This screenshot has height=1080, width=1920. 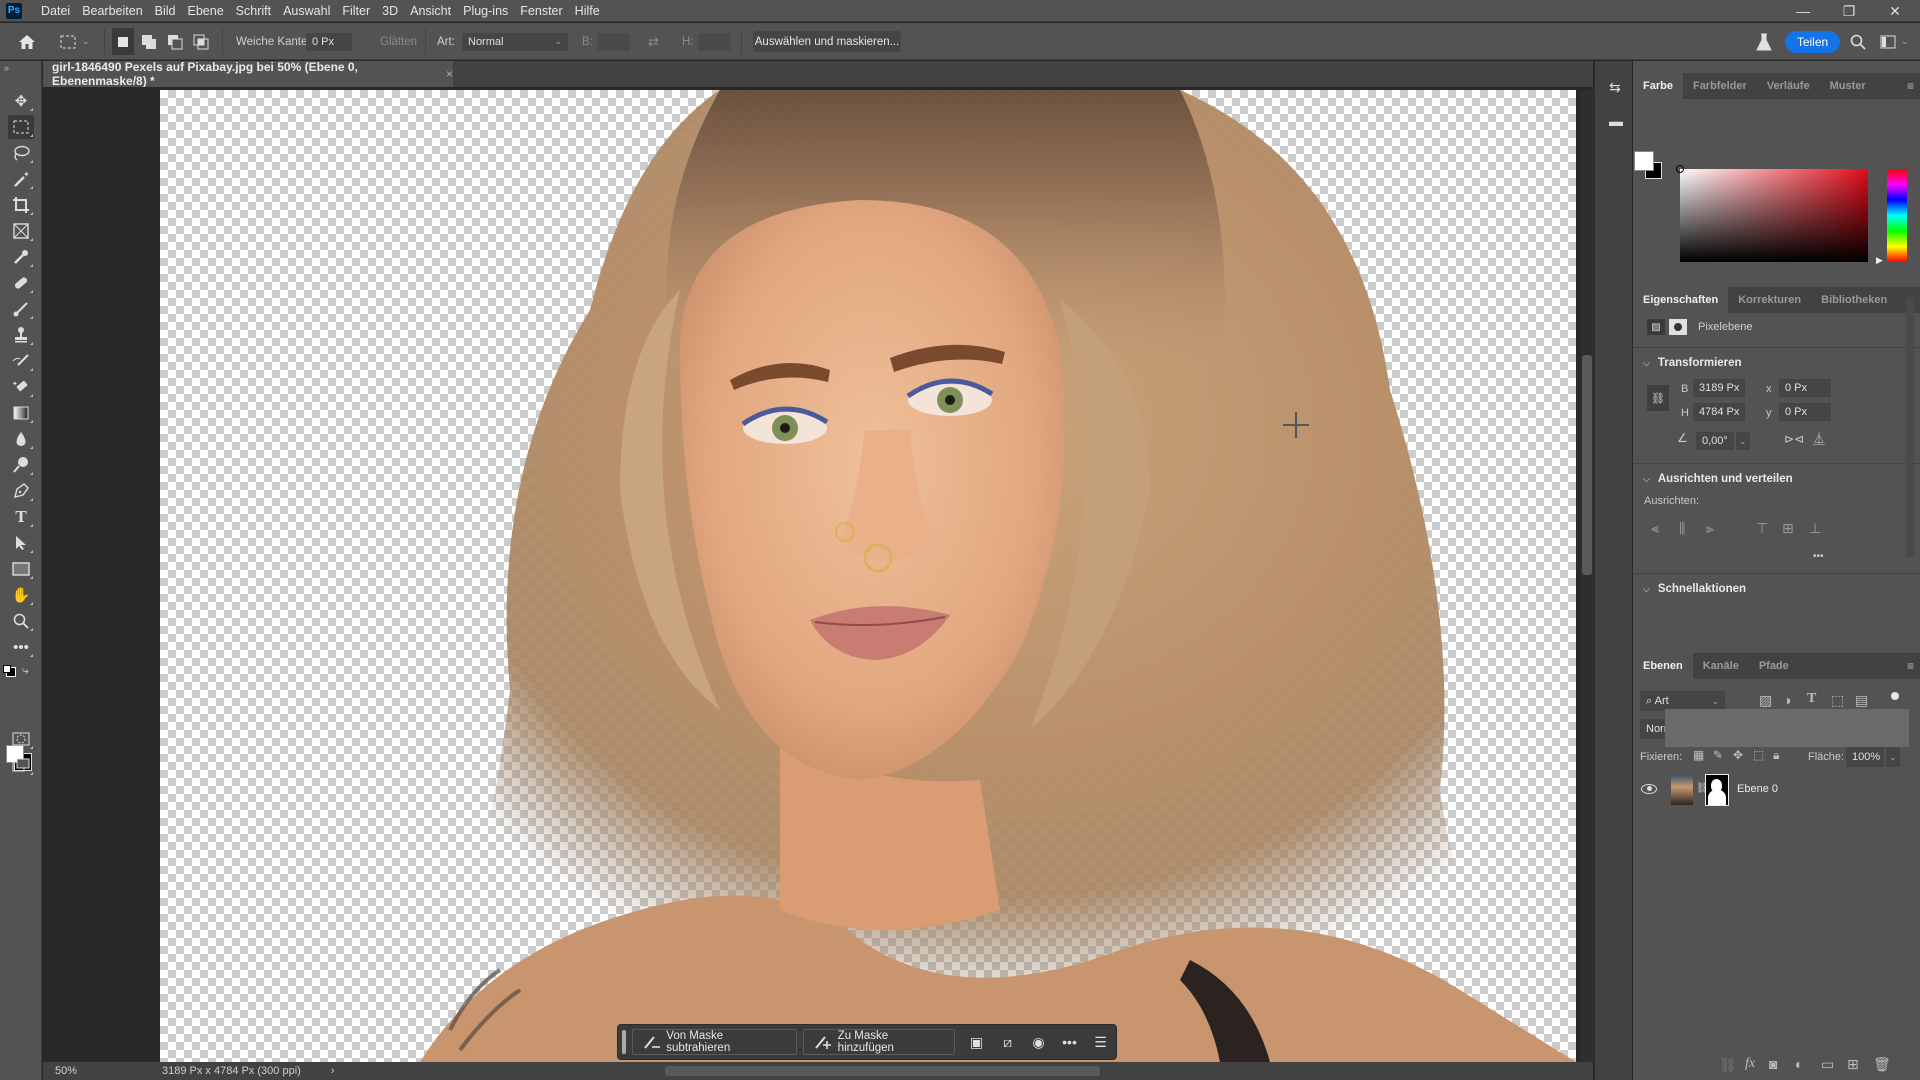 What do you see at coordinates (1849, 11) in the screenshot?
I see `restore-button: ❐` at bounding box center [1849, 11].